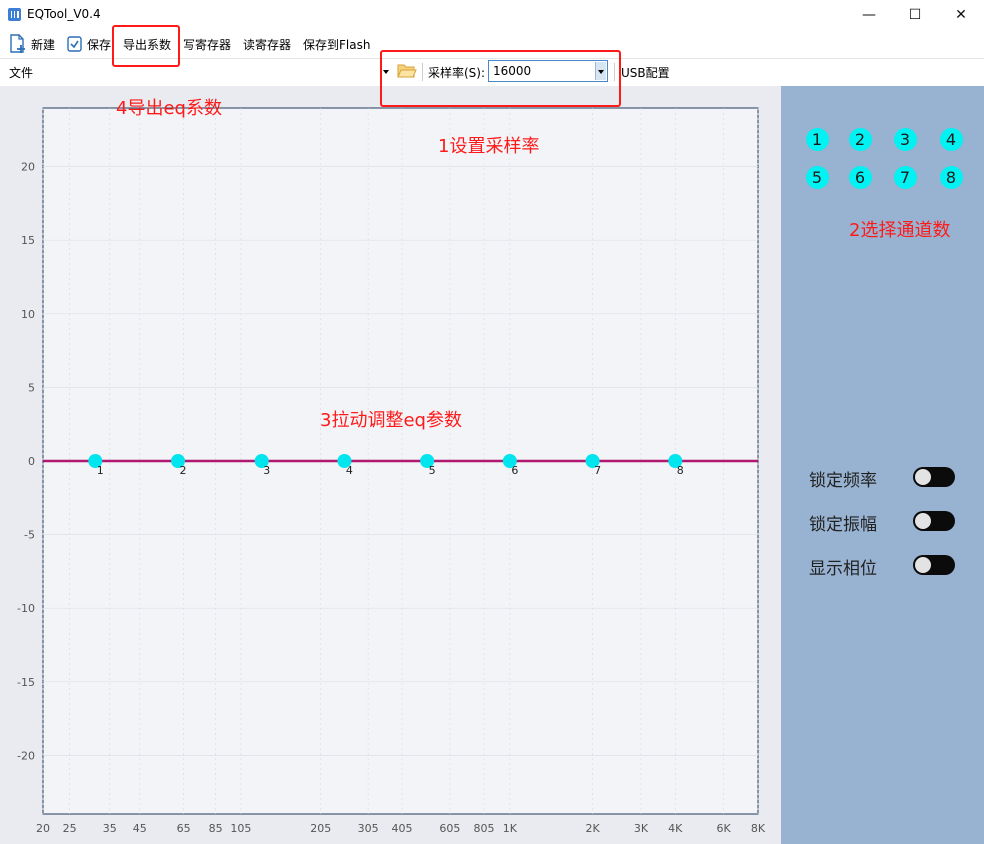 The width and height of the screenshot is (984, 844). What do you see at coordinates (26, 608) in the screenshot?
I see `y-tick-label: -10` at bounding box center [26, 608].